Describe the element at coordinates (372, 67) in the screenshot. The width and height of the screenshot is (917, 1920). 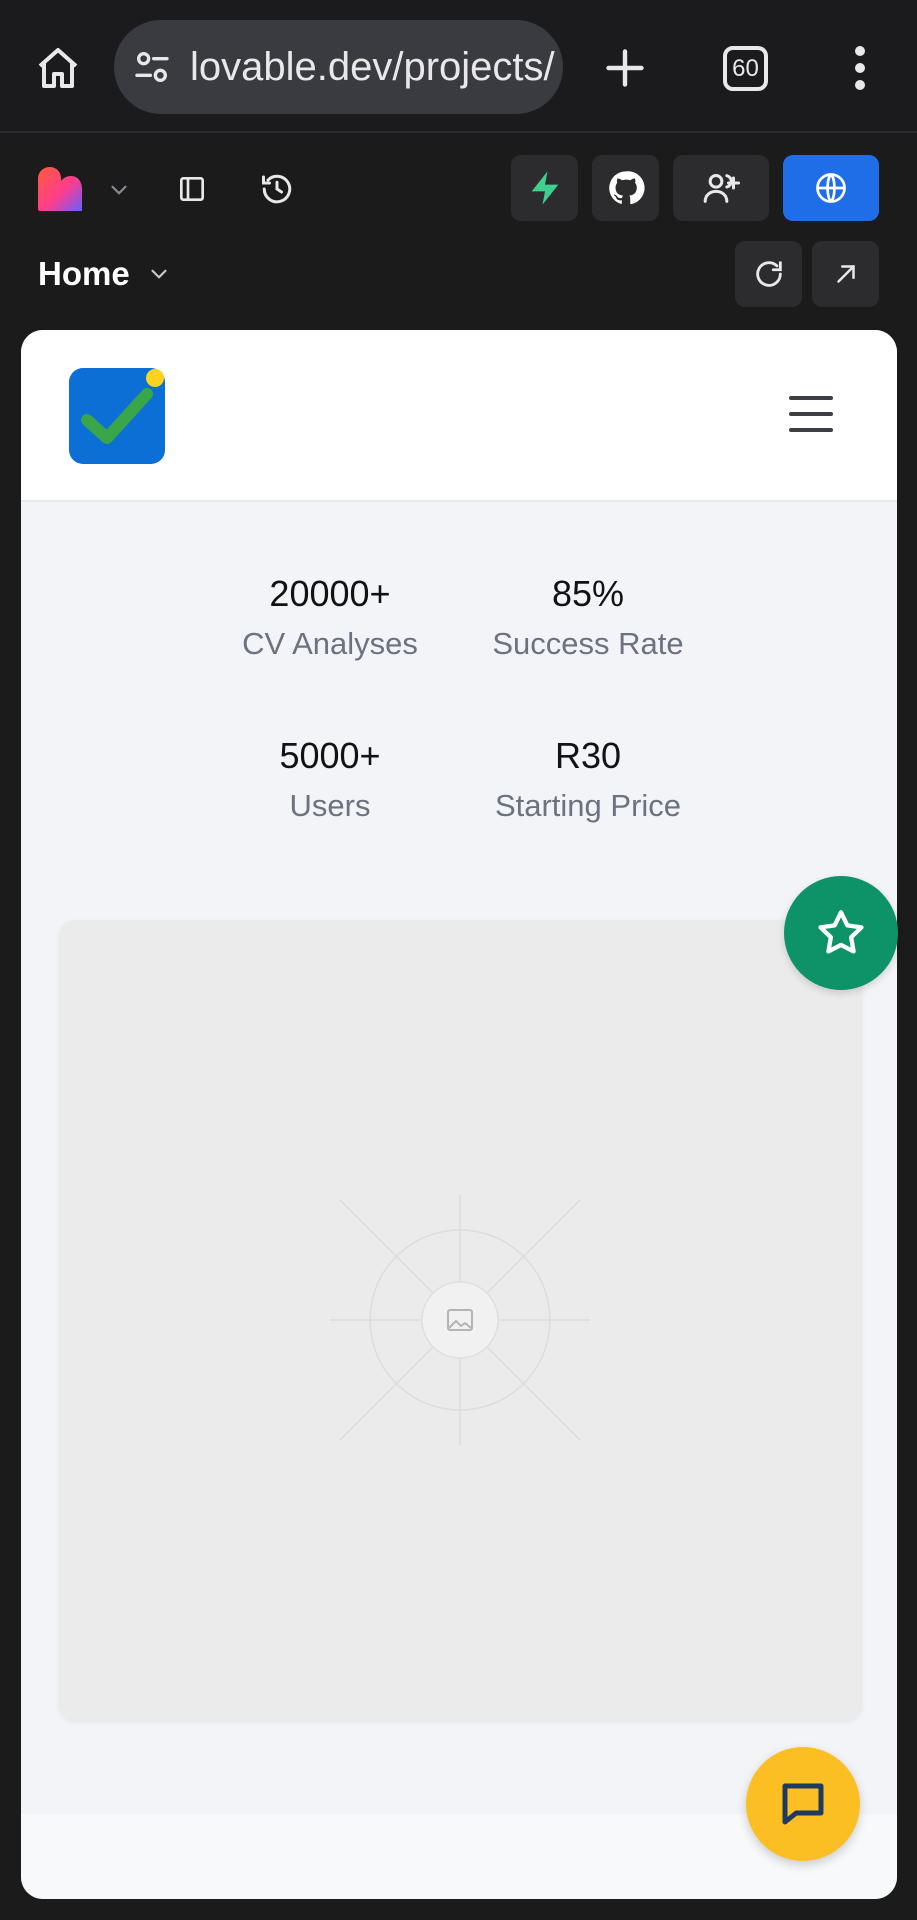
I see `url-text: lovable.dev/projects/` at that location.